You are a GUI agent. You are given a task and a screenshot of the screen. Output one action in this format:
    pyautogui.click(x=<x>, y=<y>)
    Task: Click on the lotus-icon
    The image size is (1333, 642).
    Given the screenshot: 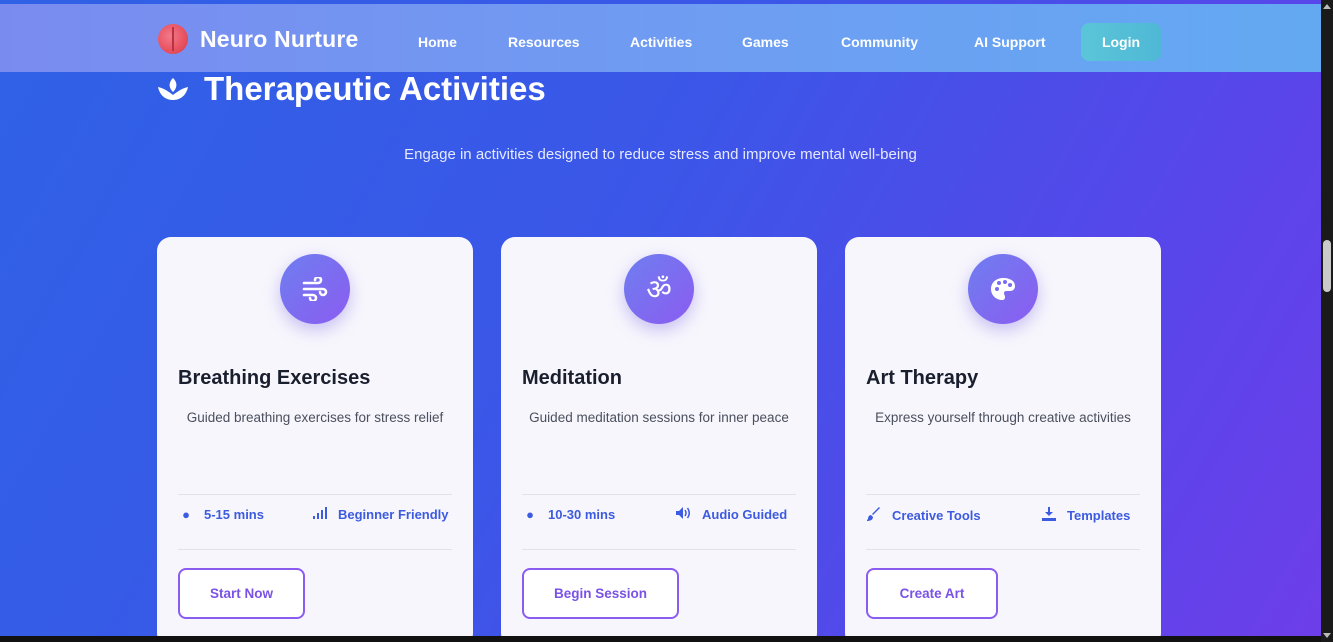 What is the action you would take?
    pyautogui.click(x=173, y=89)
    